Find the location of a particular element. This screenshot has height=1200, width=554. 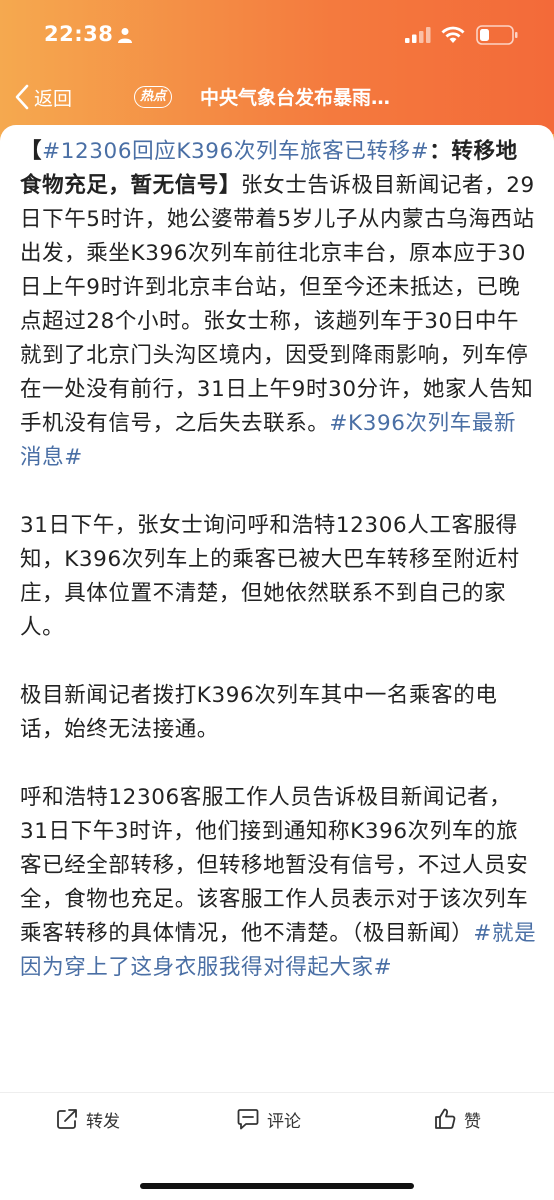

signal-icon is located at coordinates (418, 35).